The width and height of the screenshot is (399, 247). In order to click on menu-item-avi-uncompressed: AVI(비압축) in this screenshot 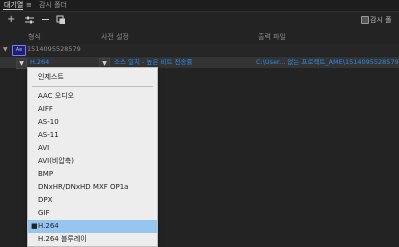, I will do `click(92, 161)`.